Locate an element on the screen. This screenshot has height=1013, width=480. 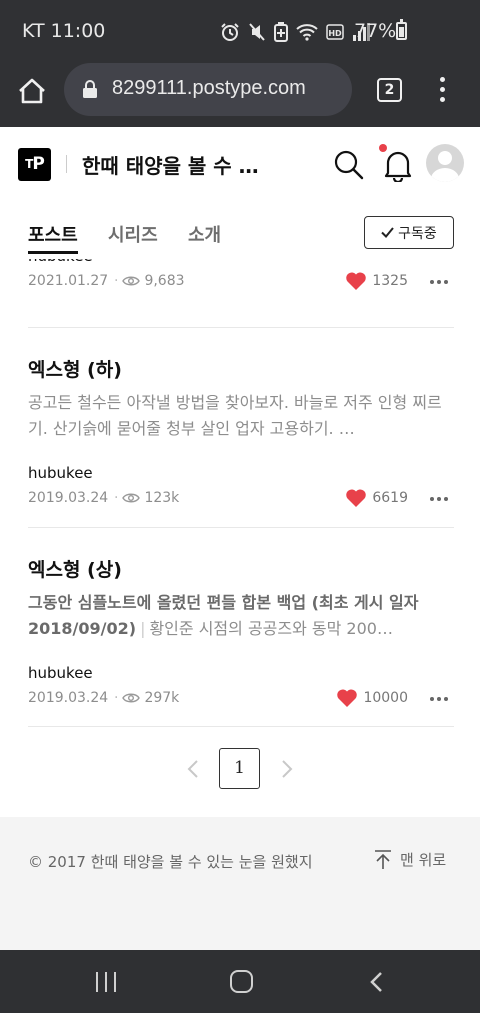
tab-switcher-button: 2 is located at coordinates (389, 90).